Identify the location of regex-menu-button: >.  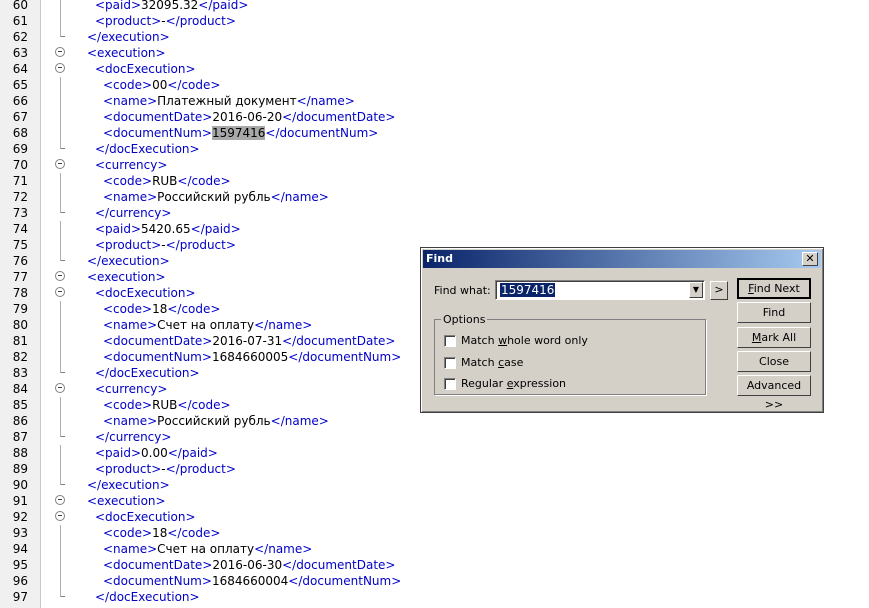
(719, 290).